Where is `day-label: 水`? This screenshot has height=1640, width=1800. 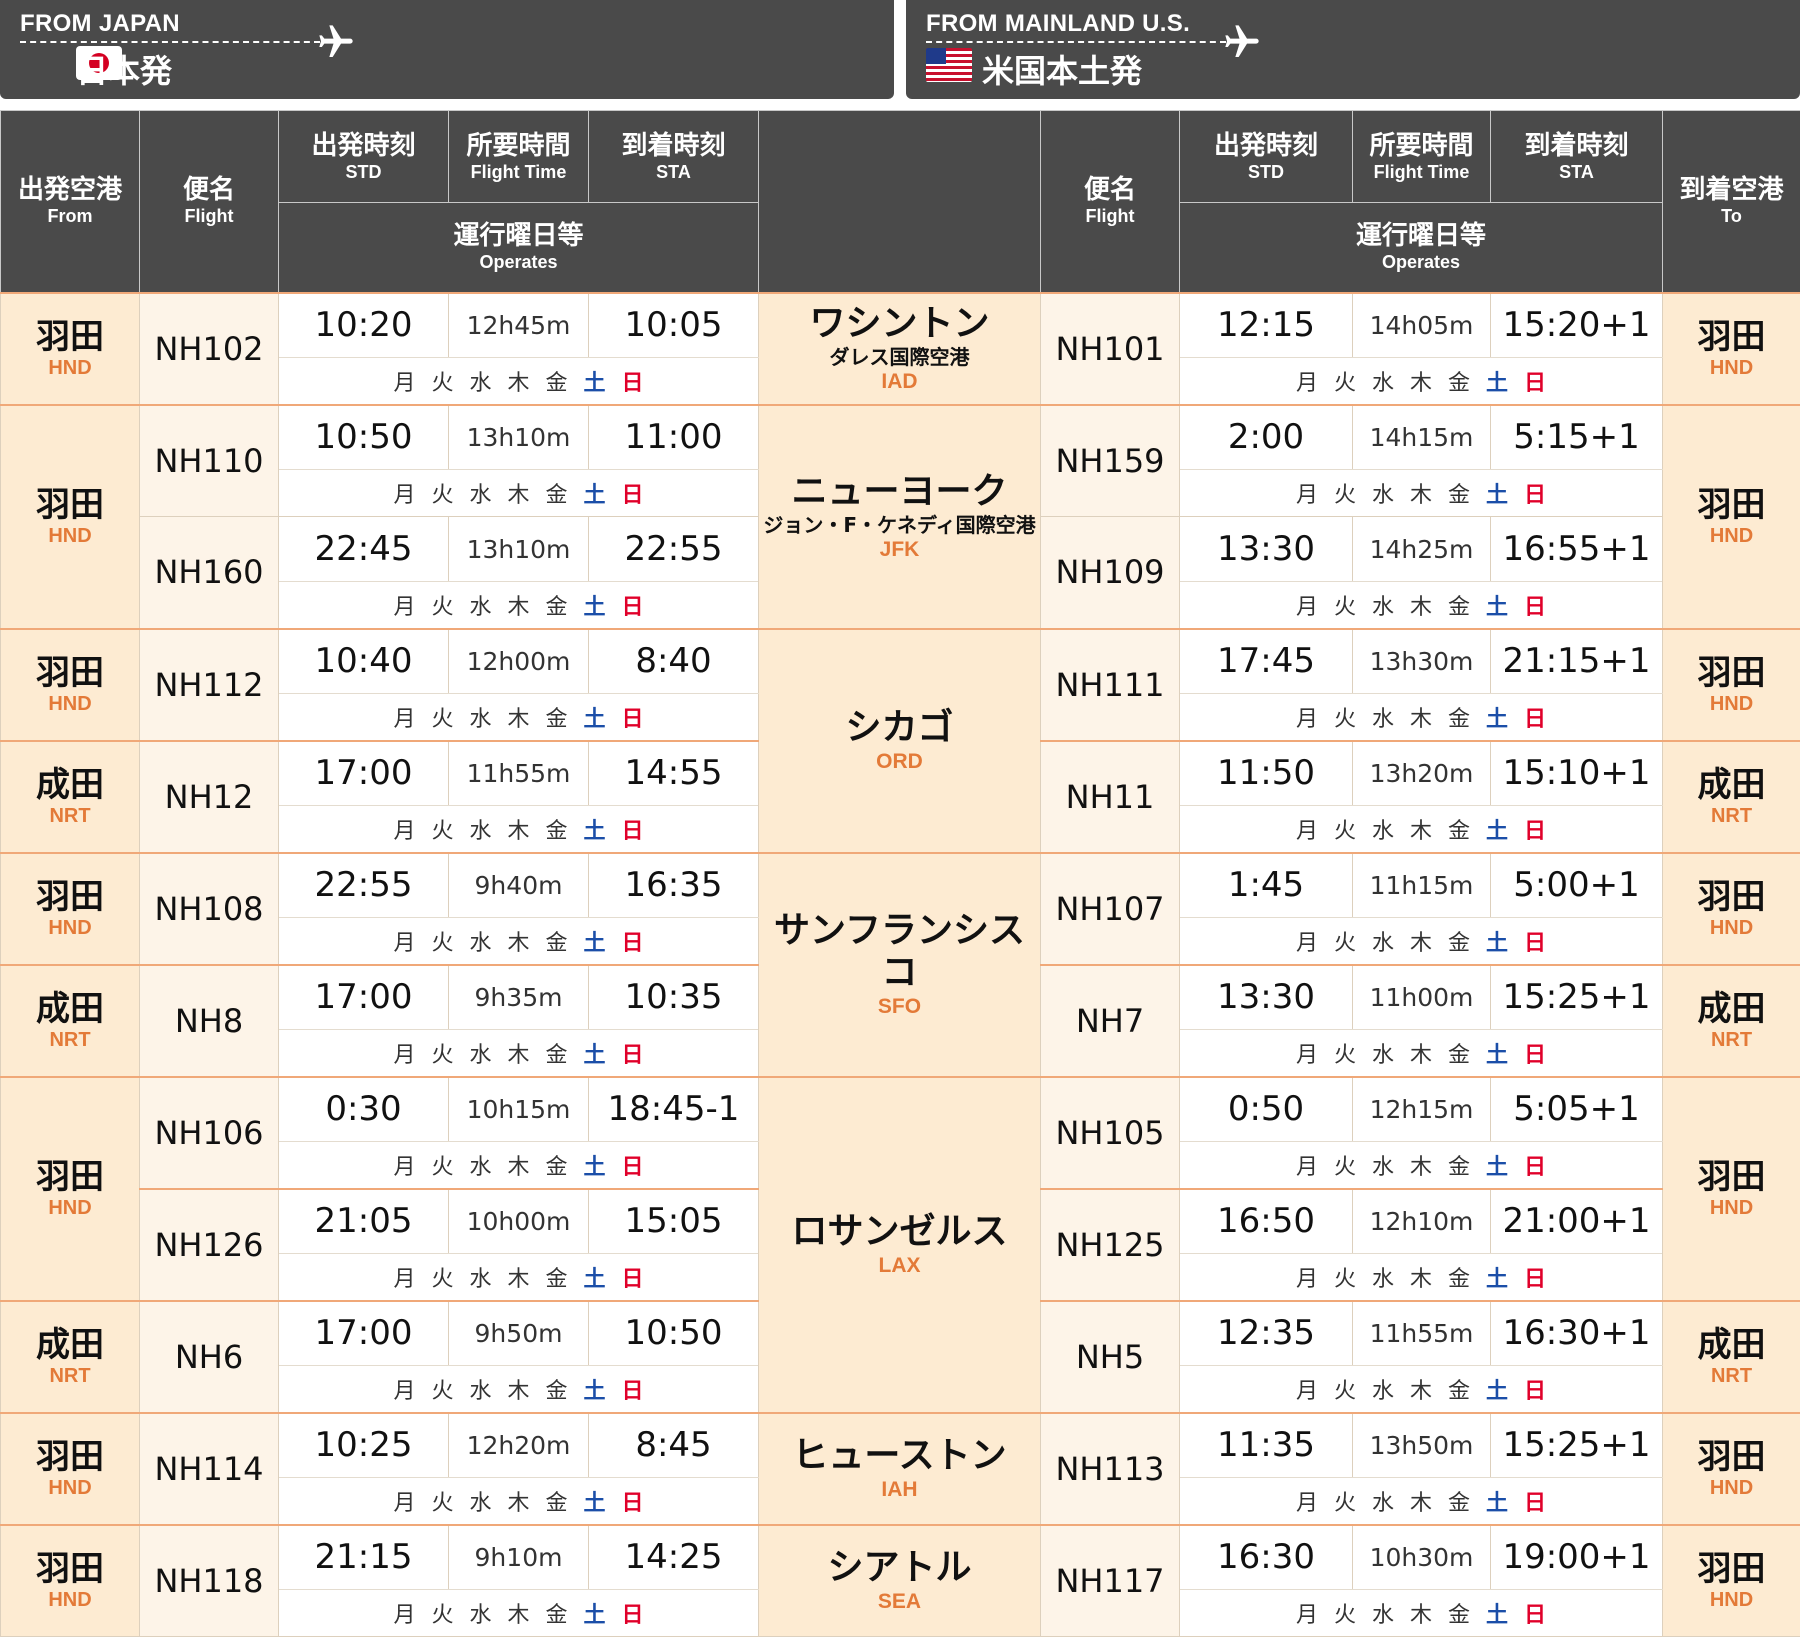
day-label: 水 is located at coordinates (1382, 1503).